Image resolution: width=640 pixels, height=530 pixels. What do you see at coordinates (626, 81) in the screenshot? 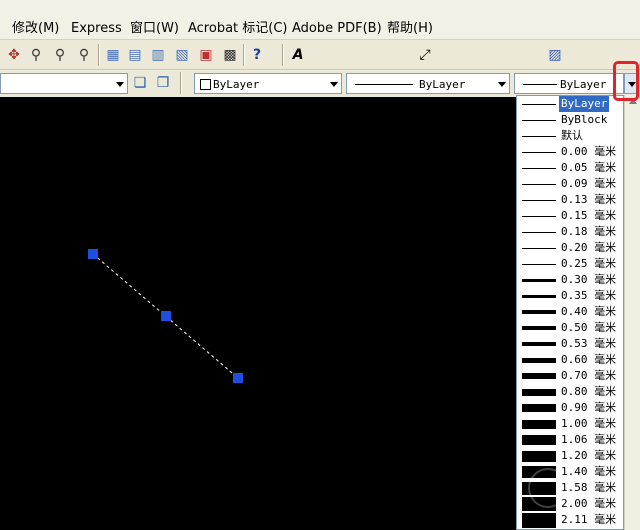
I see `callout-highlight` at bounding box center [626, 81].